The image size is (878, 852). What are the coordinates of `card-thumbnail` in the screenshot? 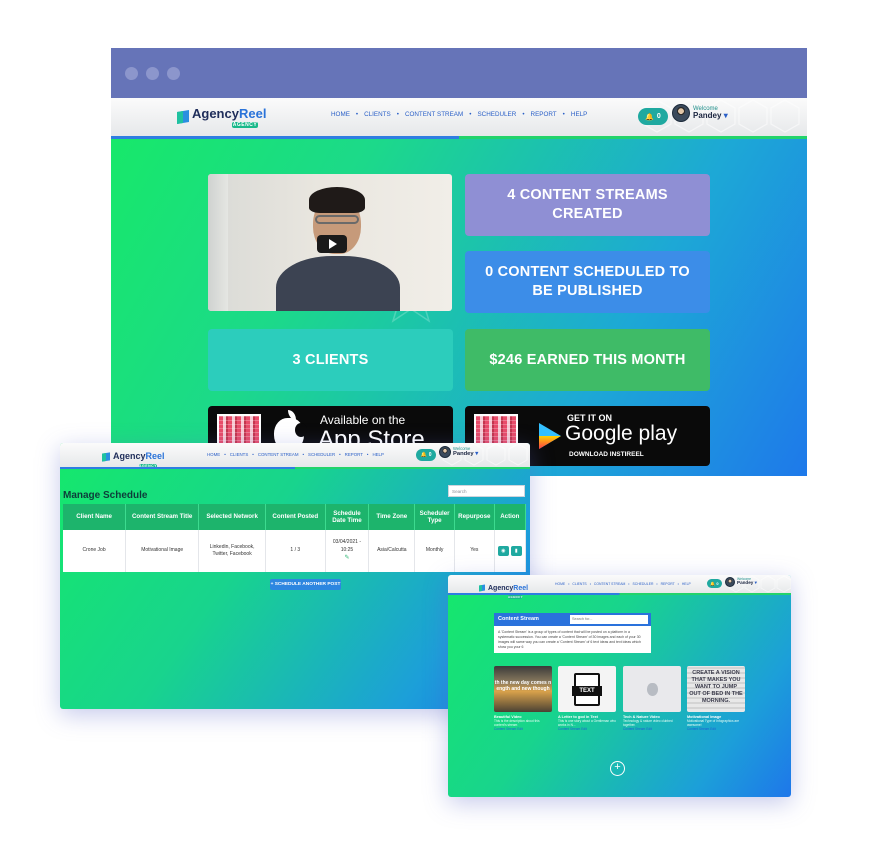 It's located at (652, 689).